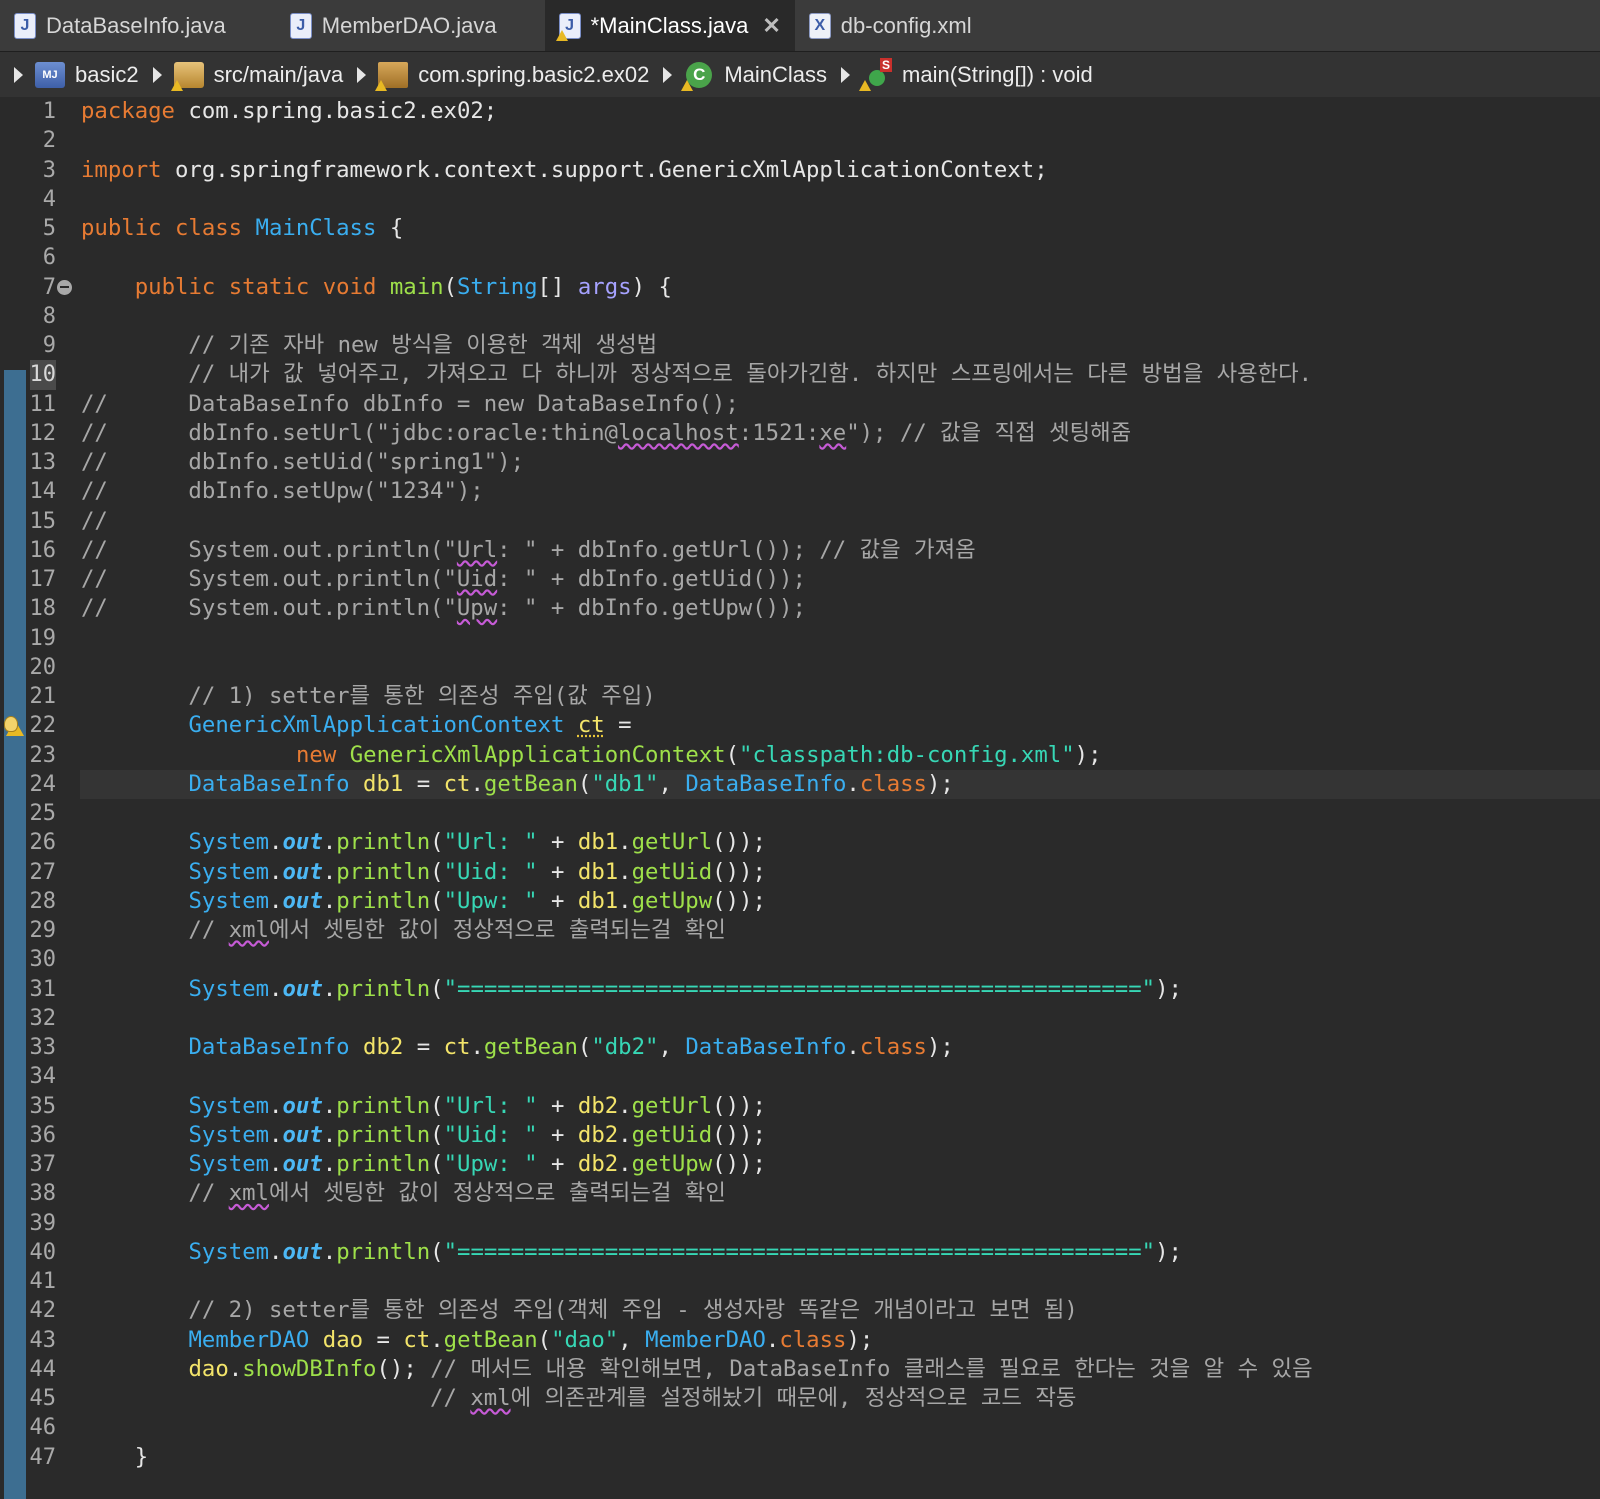 The image size is (1600, 1499). Describe the element at coordinates (35, 872) in the screenshot. I see `line-gutter: 27` at that location.